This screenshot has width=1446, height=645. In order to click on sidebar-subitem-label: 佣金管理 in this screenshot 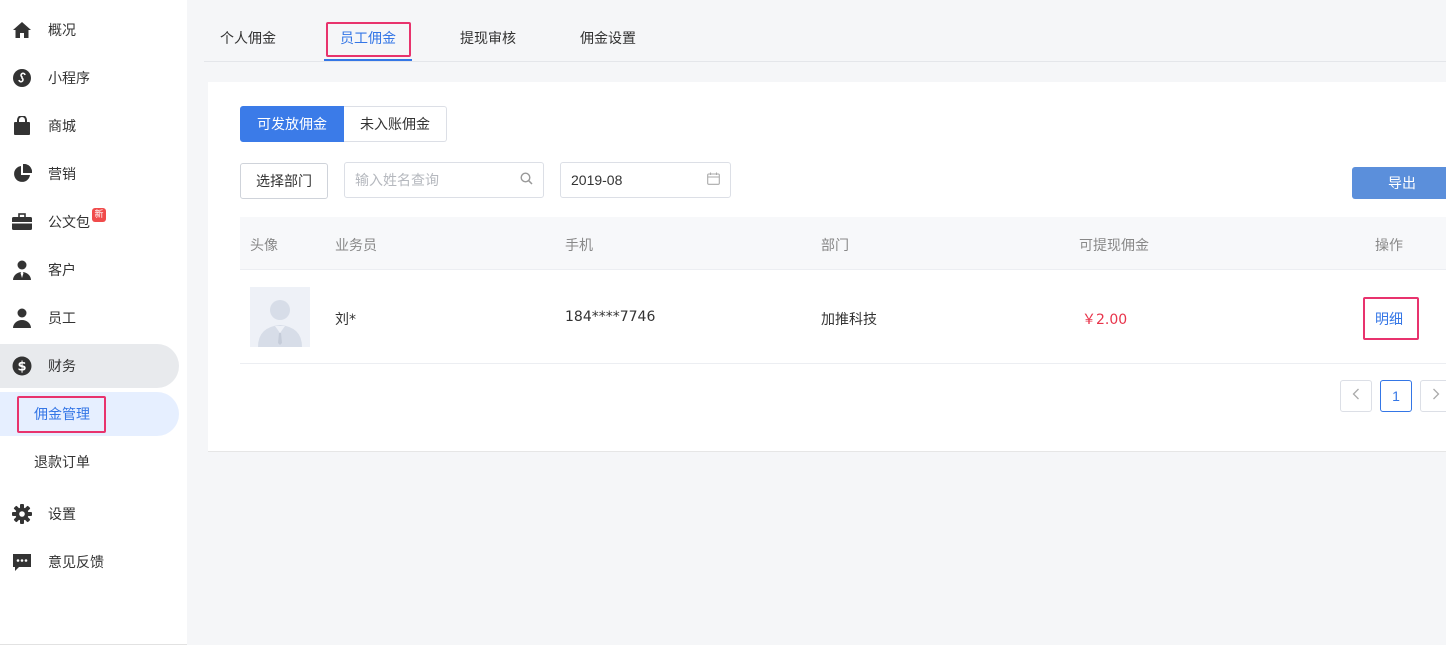, I will do `click(62, 415)`.